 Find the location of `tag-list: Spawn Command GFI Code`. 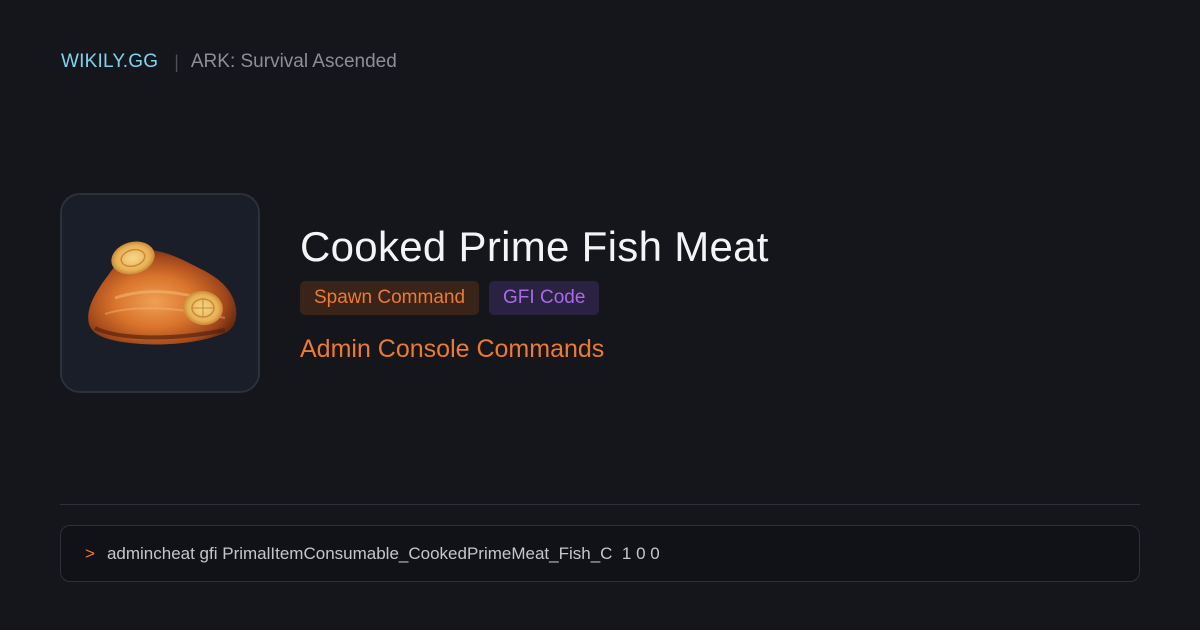

tag-list: Spawn Command GFI Code is located at coordinates (450, 298).